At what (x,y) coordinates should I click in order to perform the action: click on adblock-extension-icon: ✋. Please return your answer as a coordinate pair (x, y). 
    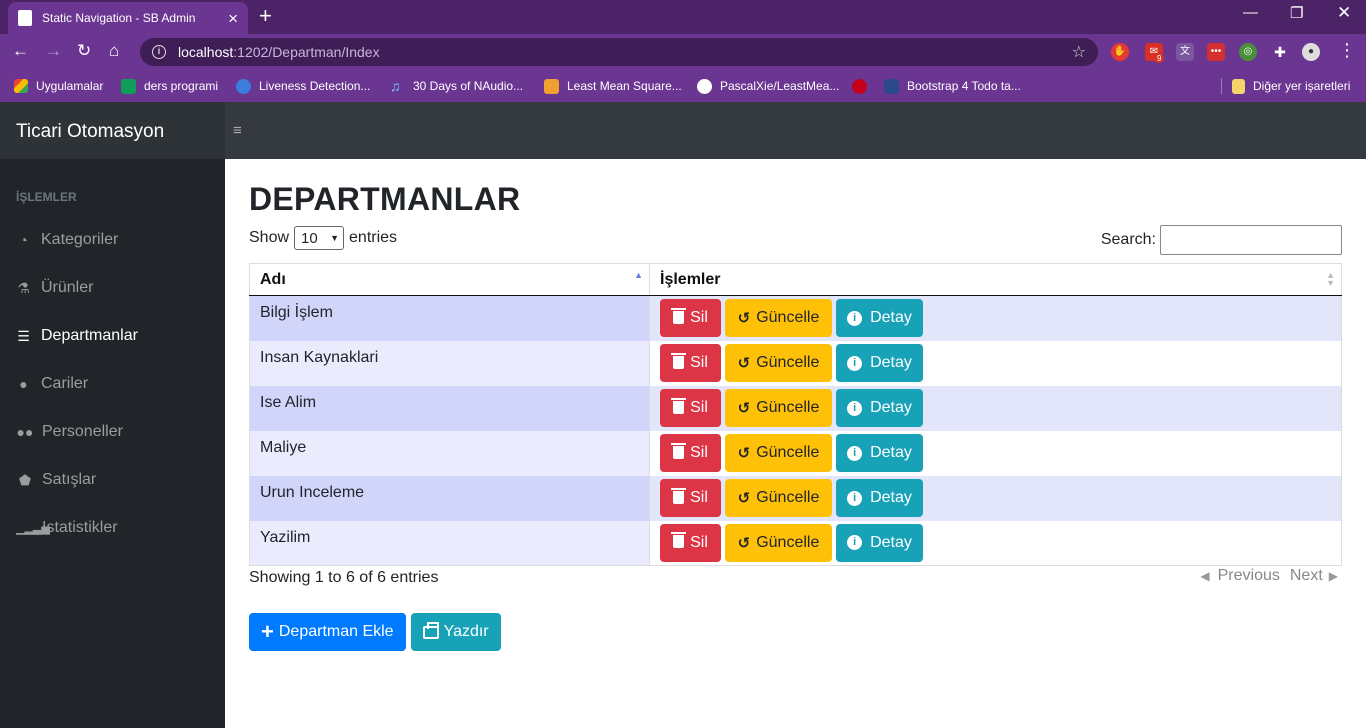
    Looking at the image, I should click on (1120, 52).